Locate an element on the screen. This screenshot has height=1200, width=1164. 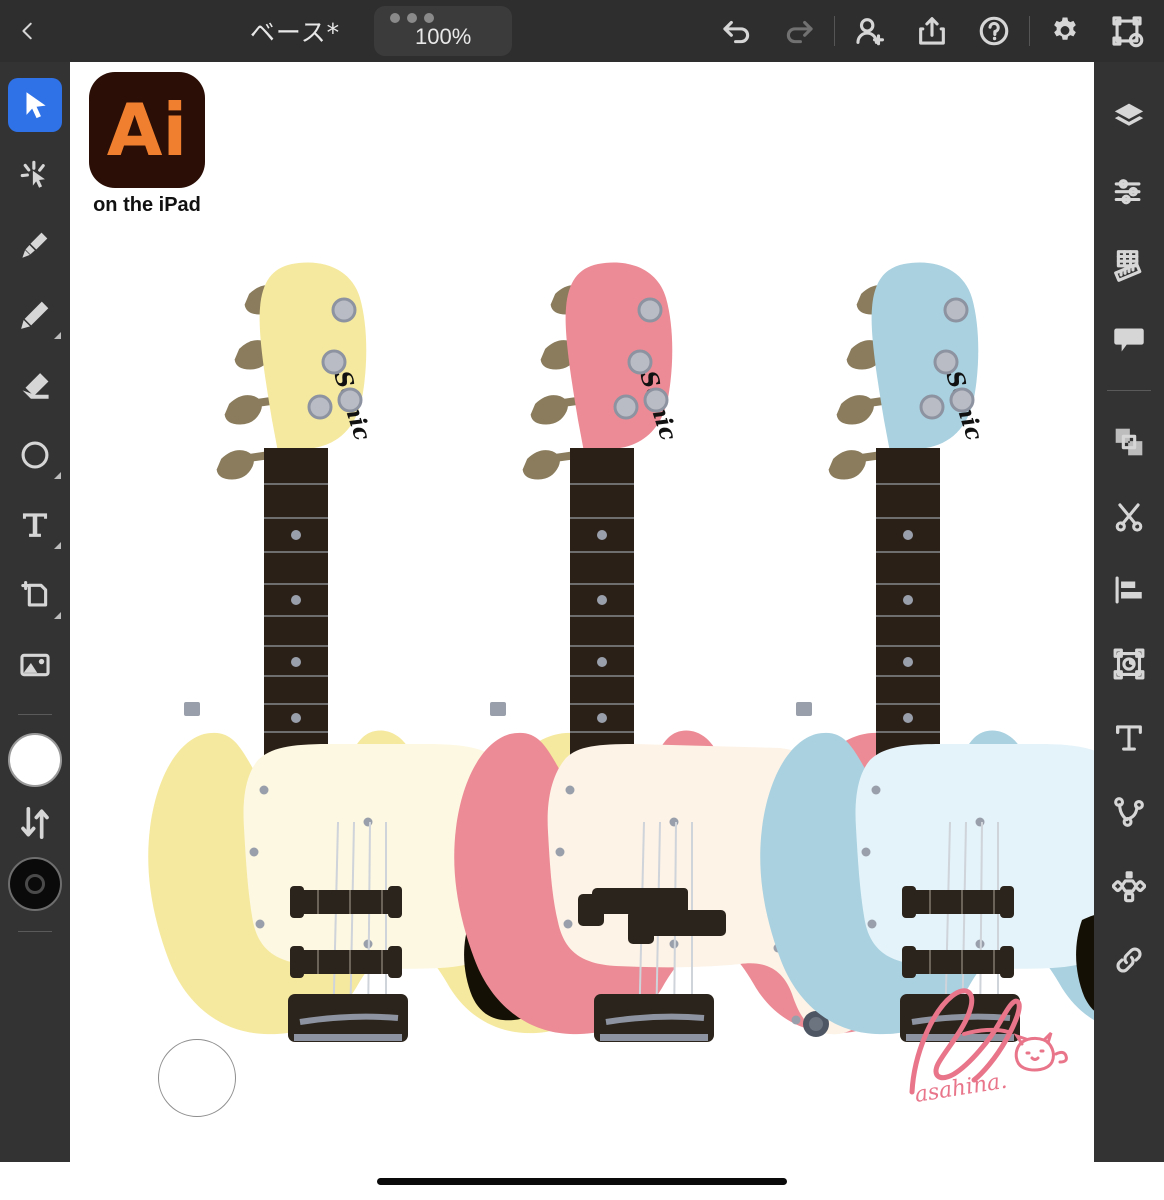
share-button is located at coordinates (932, 31).